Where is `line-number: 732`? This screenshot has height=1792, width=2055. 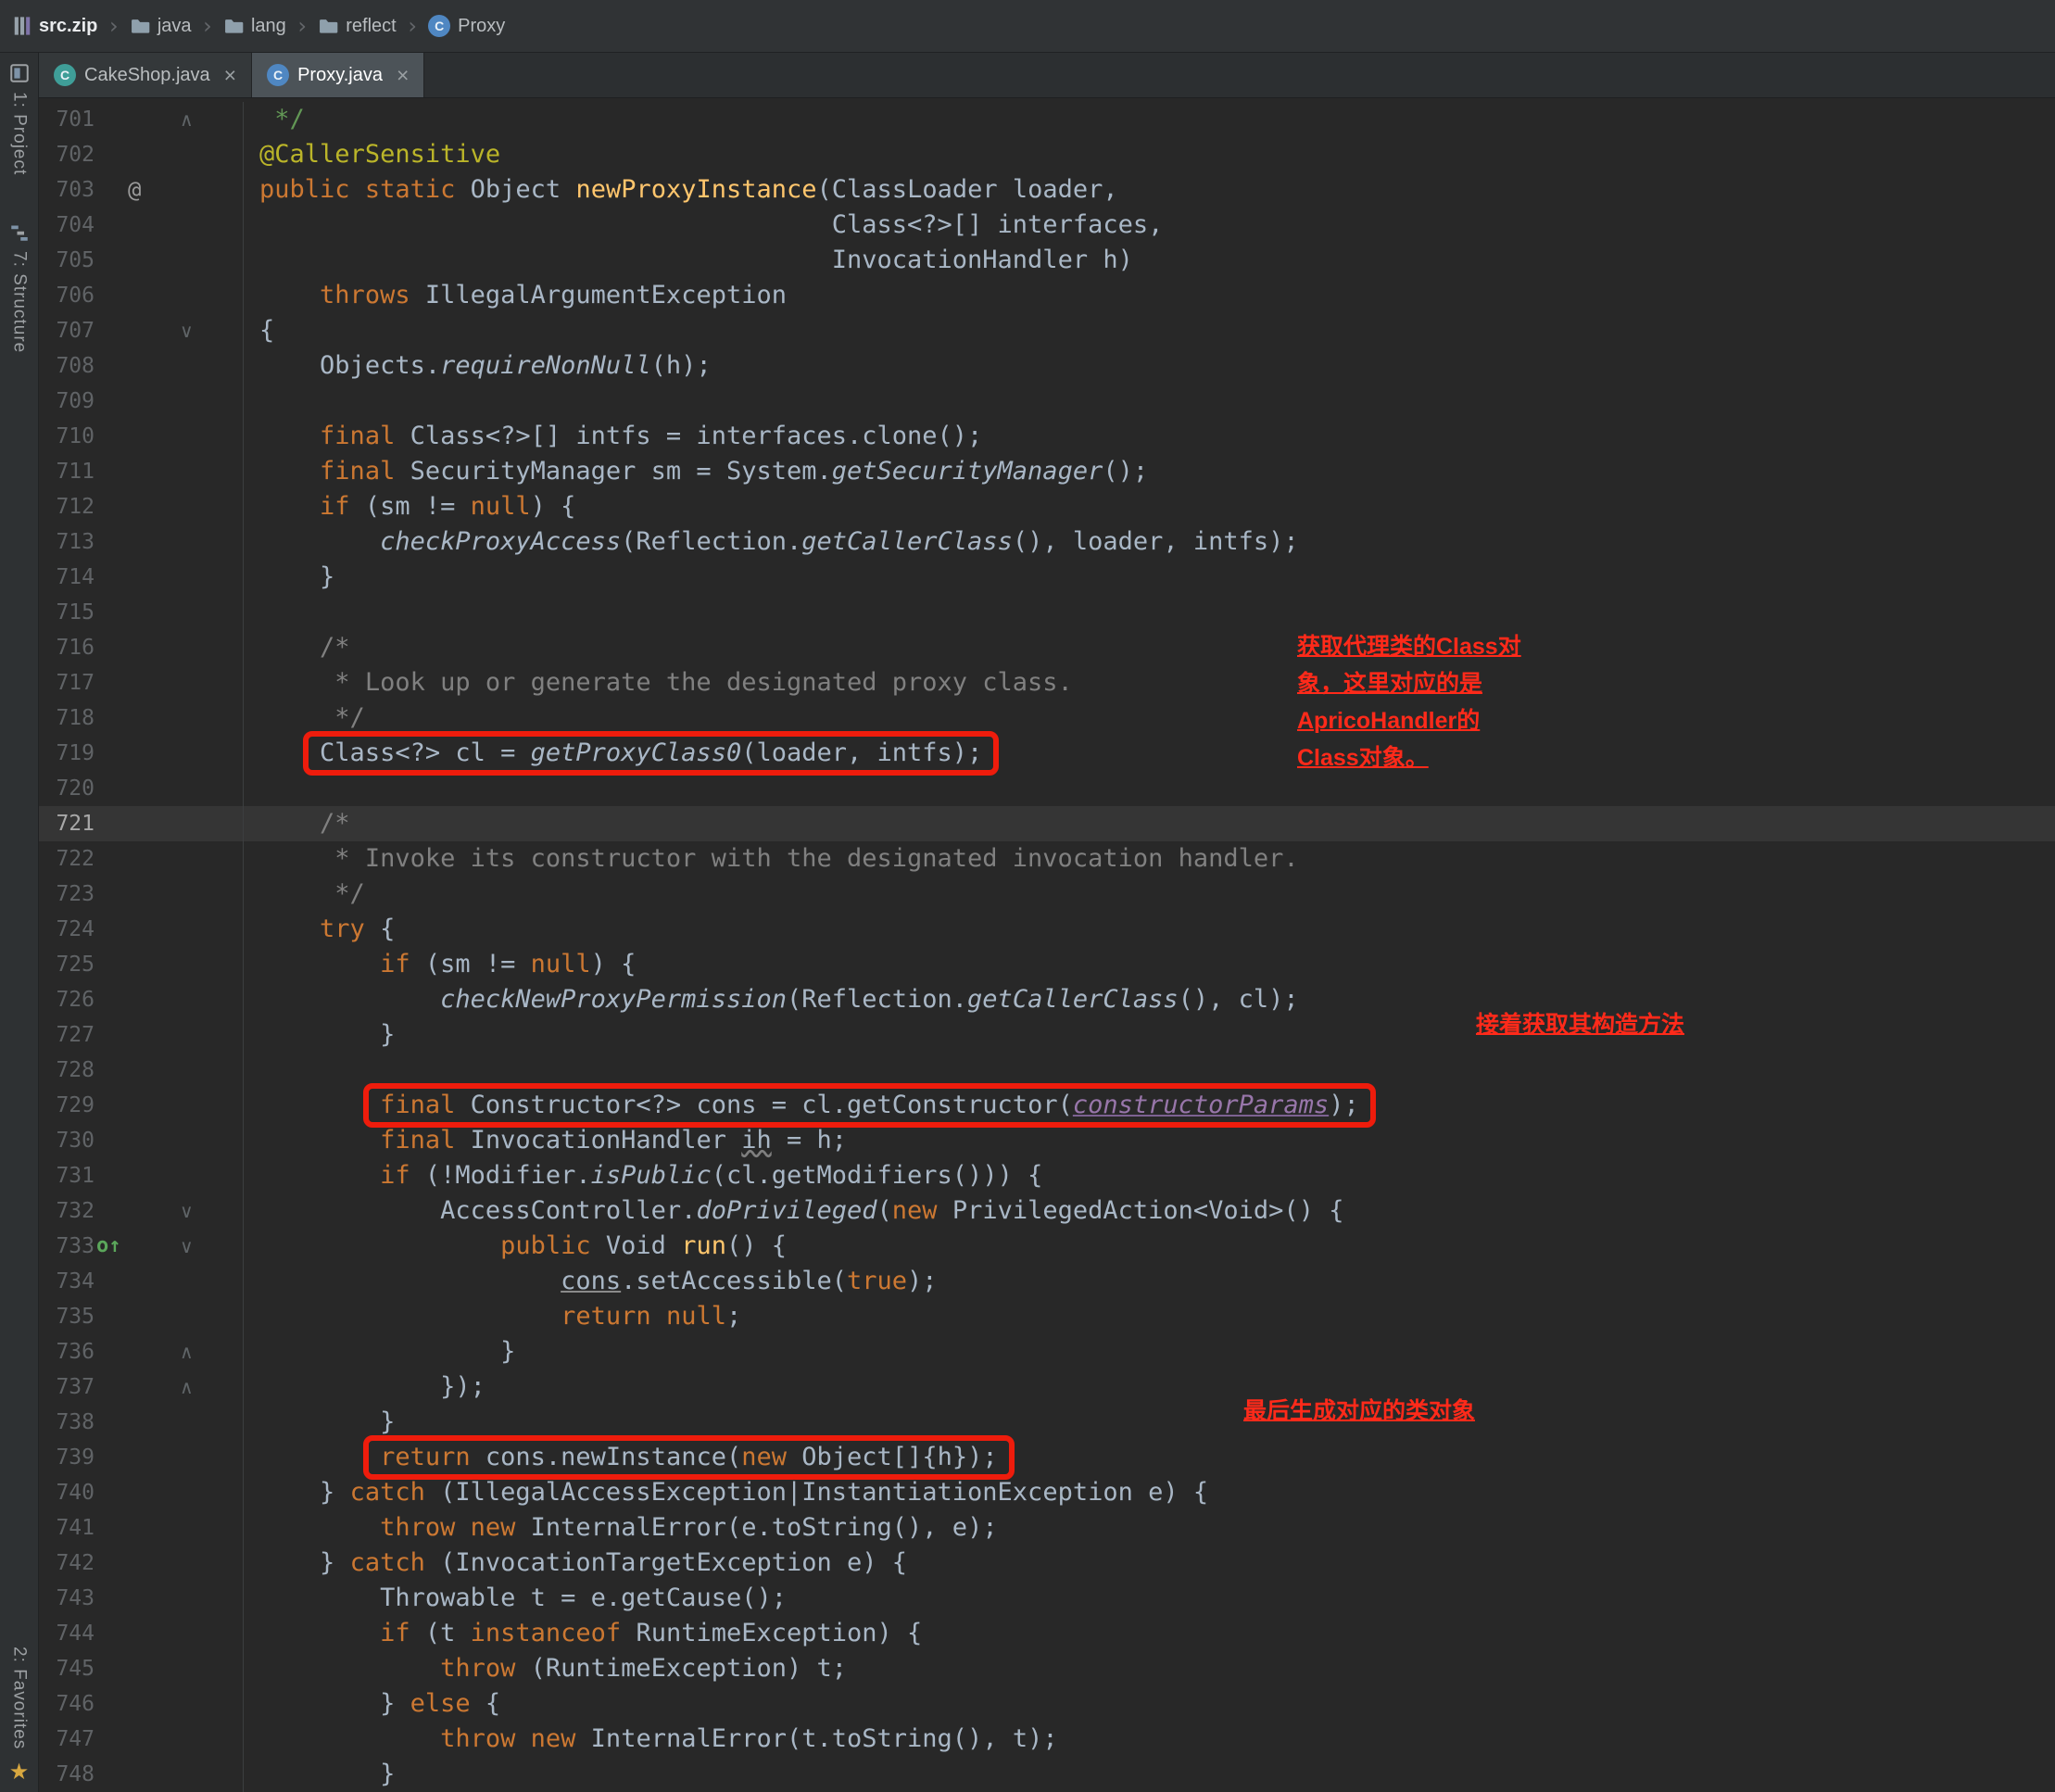
line-number: 732 is located at coordinates (67, 1211).